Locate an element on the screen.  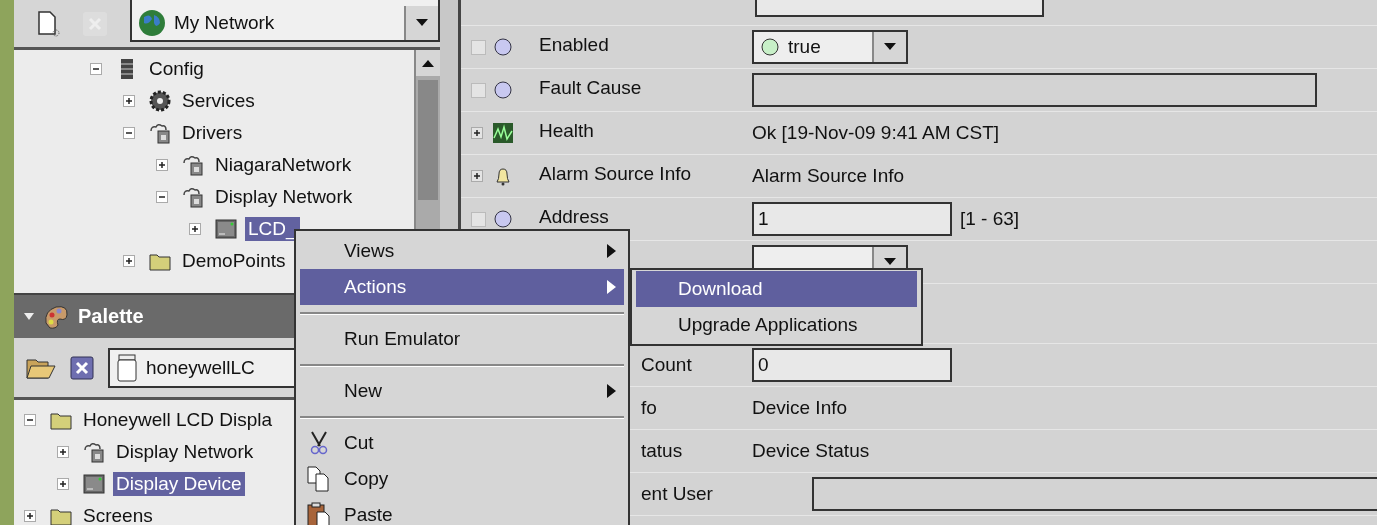
property-value: Ok [19-Nov-09 9:41 AM CST] is located at coordinates (876, 133).